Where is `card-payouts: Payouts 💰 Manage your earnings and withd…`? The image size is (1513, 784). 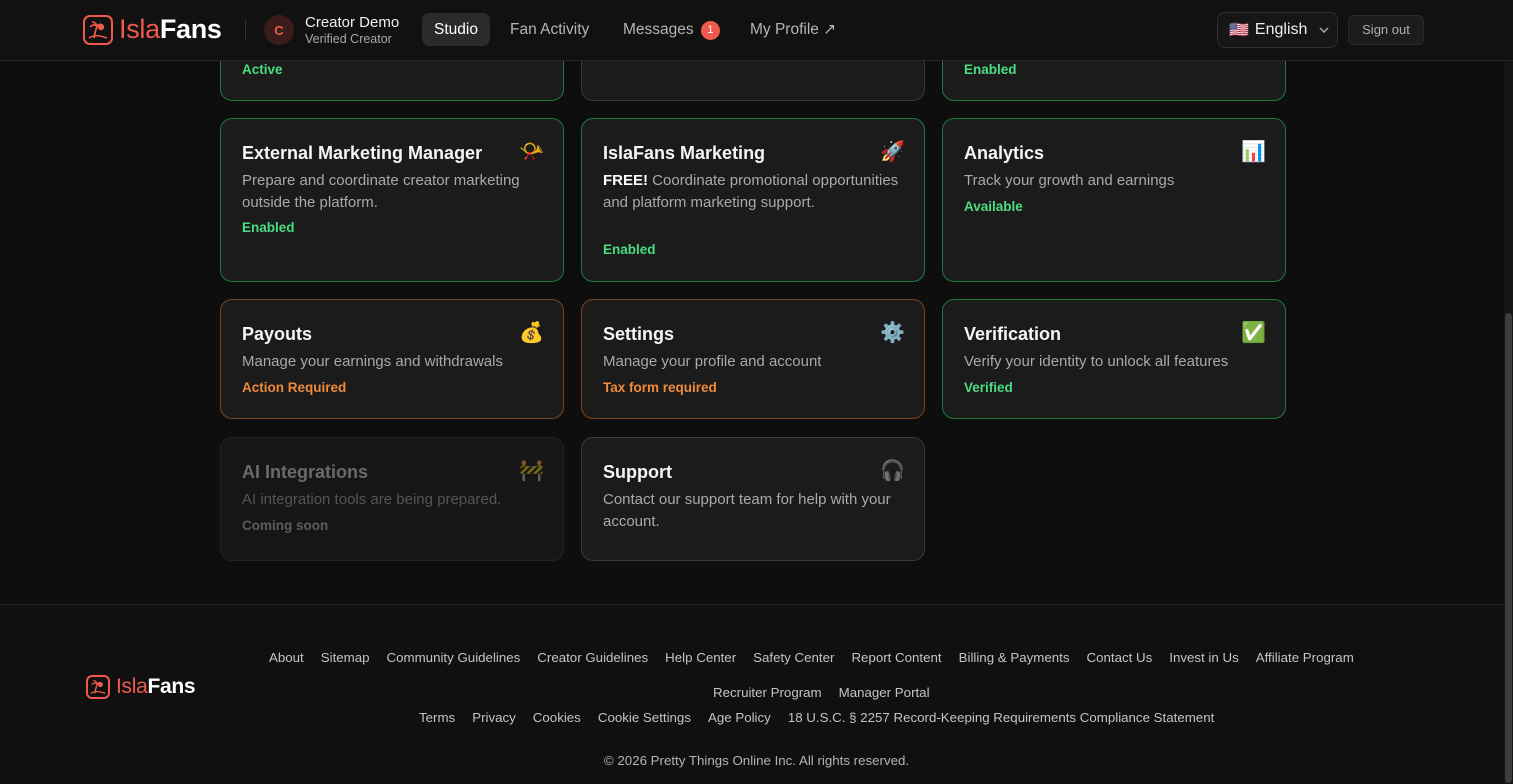
card-payouts: Payouts 💰 Manage your earnings and withd… is located at coordinates (392, 359).